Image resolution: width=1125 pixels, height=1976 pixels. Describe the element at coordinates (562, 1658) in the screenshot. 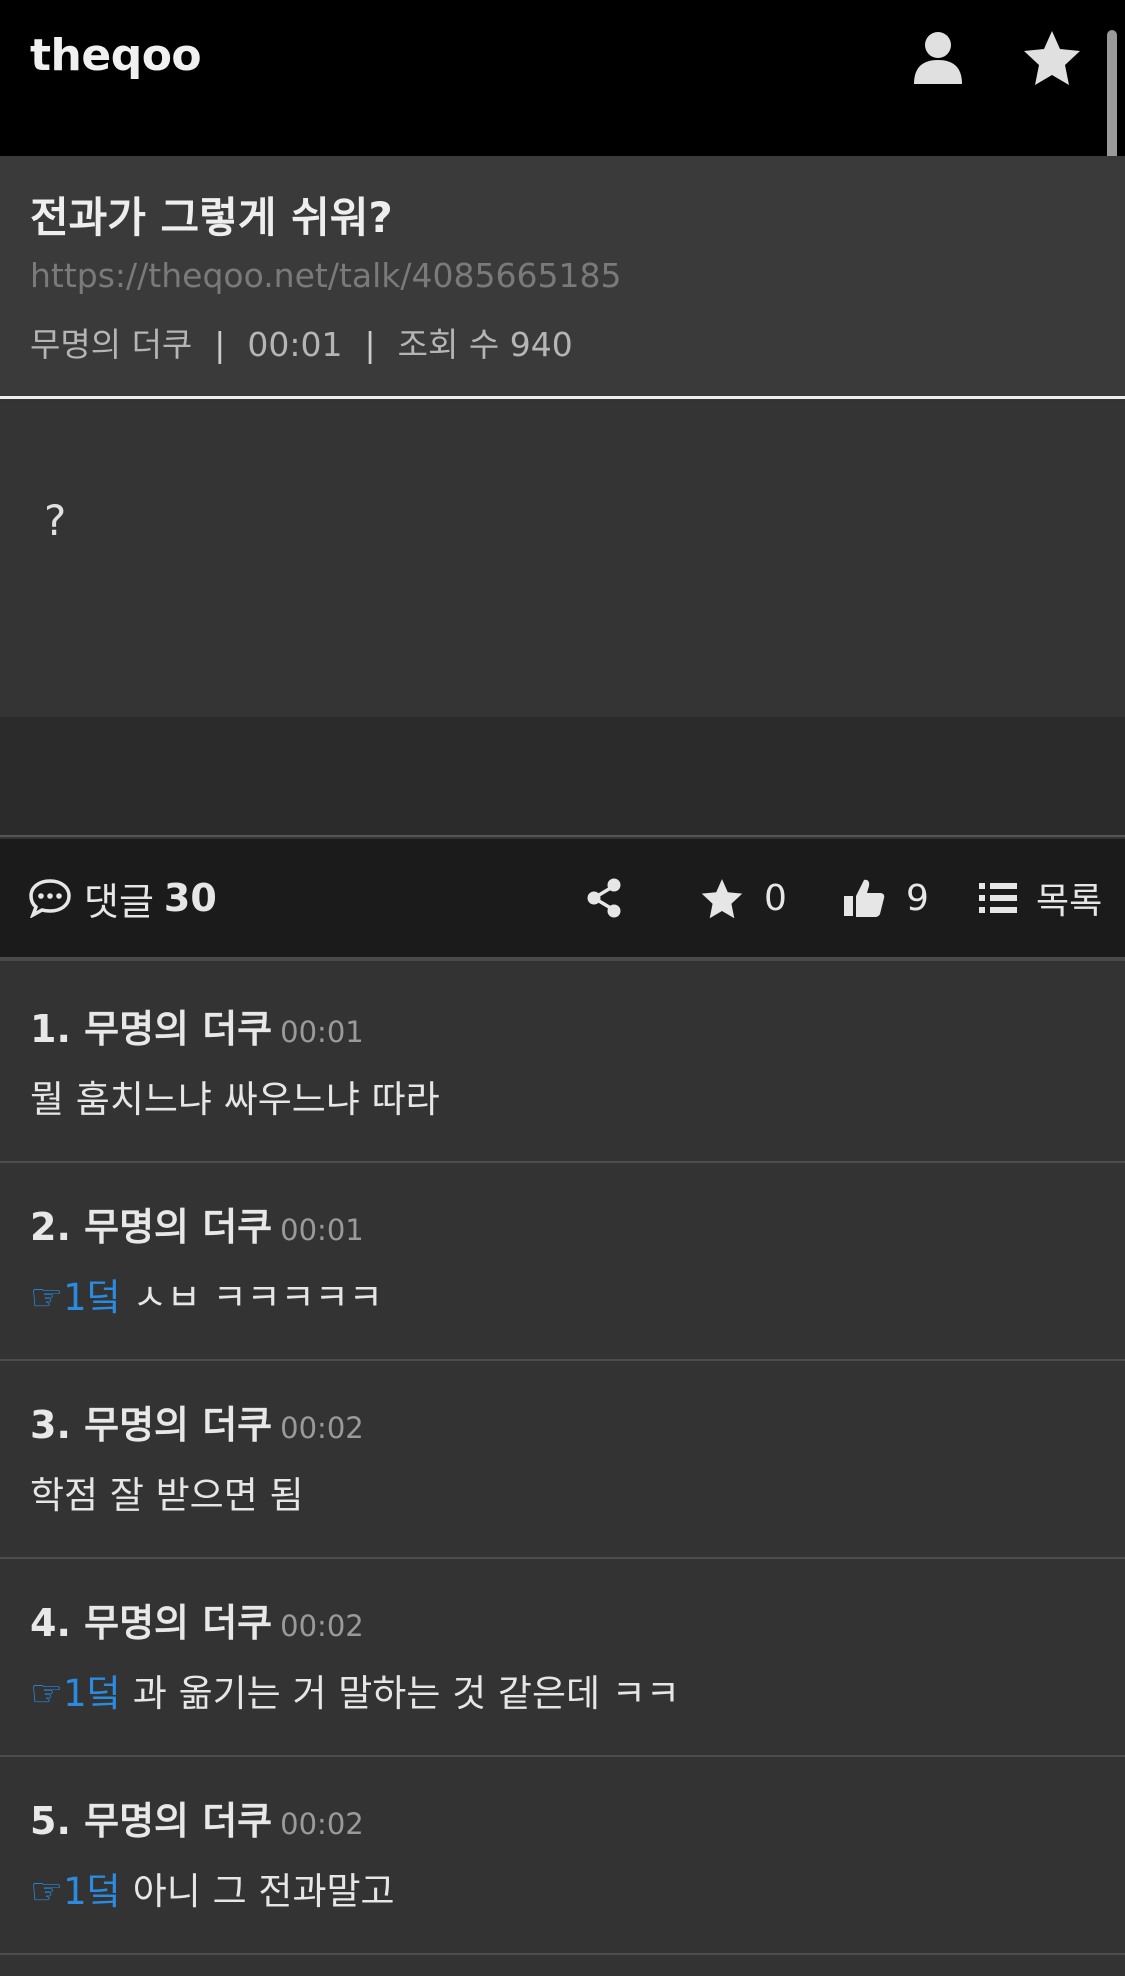

I see `comment-item: 4. 무명의 더쿠 00:02 ☞1덬 과 옮기는 거 말하는 것 같은데 ㅋㅋ` at that location.